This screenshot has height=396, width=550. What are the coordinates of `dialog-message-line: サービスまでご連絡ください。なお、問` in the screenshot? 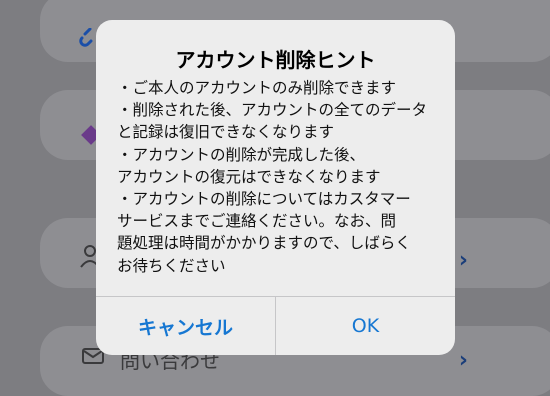 It's located at (257, 221).